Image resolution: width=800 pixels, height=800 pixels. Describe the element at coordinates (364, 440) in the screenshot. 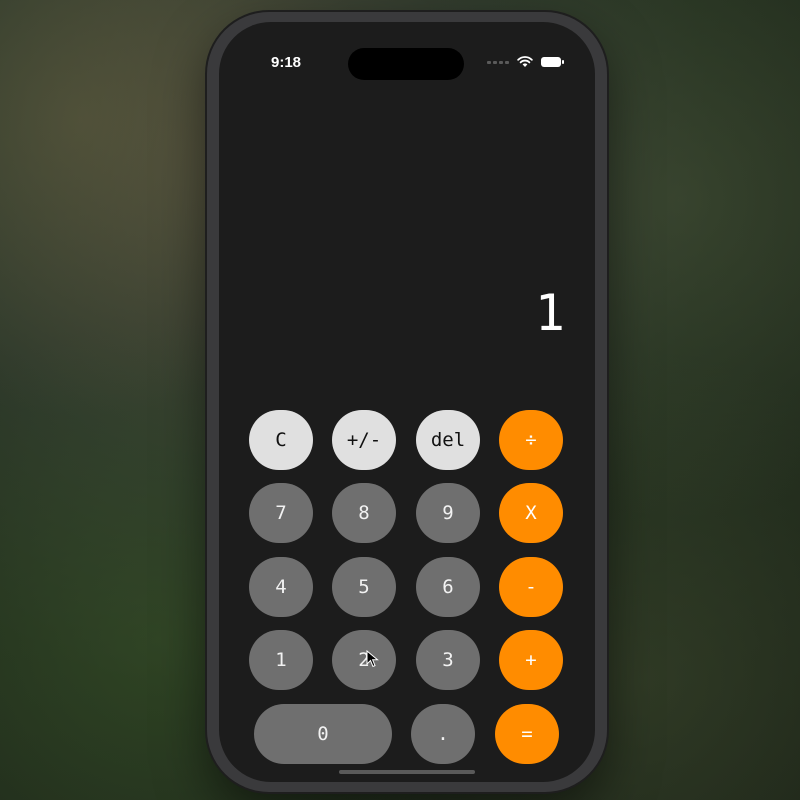

I see `toggle-sign-button: +/-` at that location.